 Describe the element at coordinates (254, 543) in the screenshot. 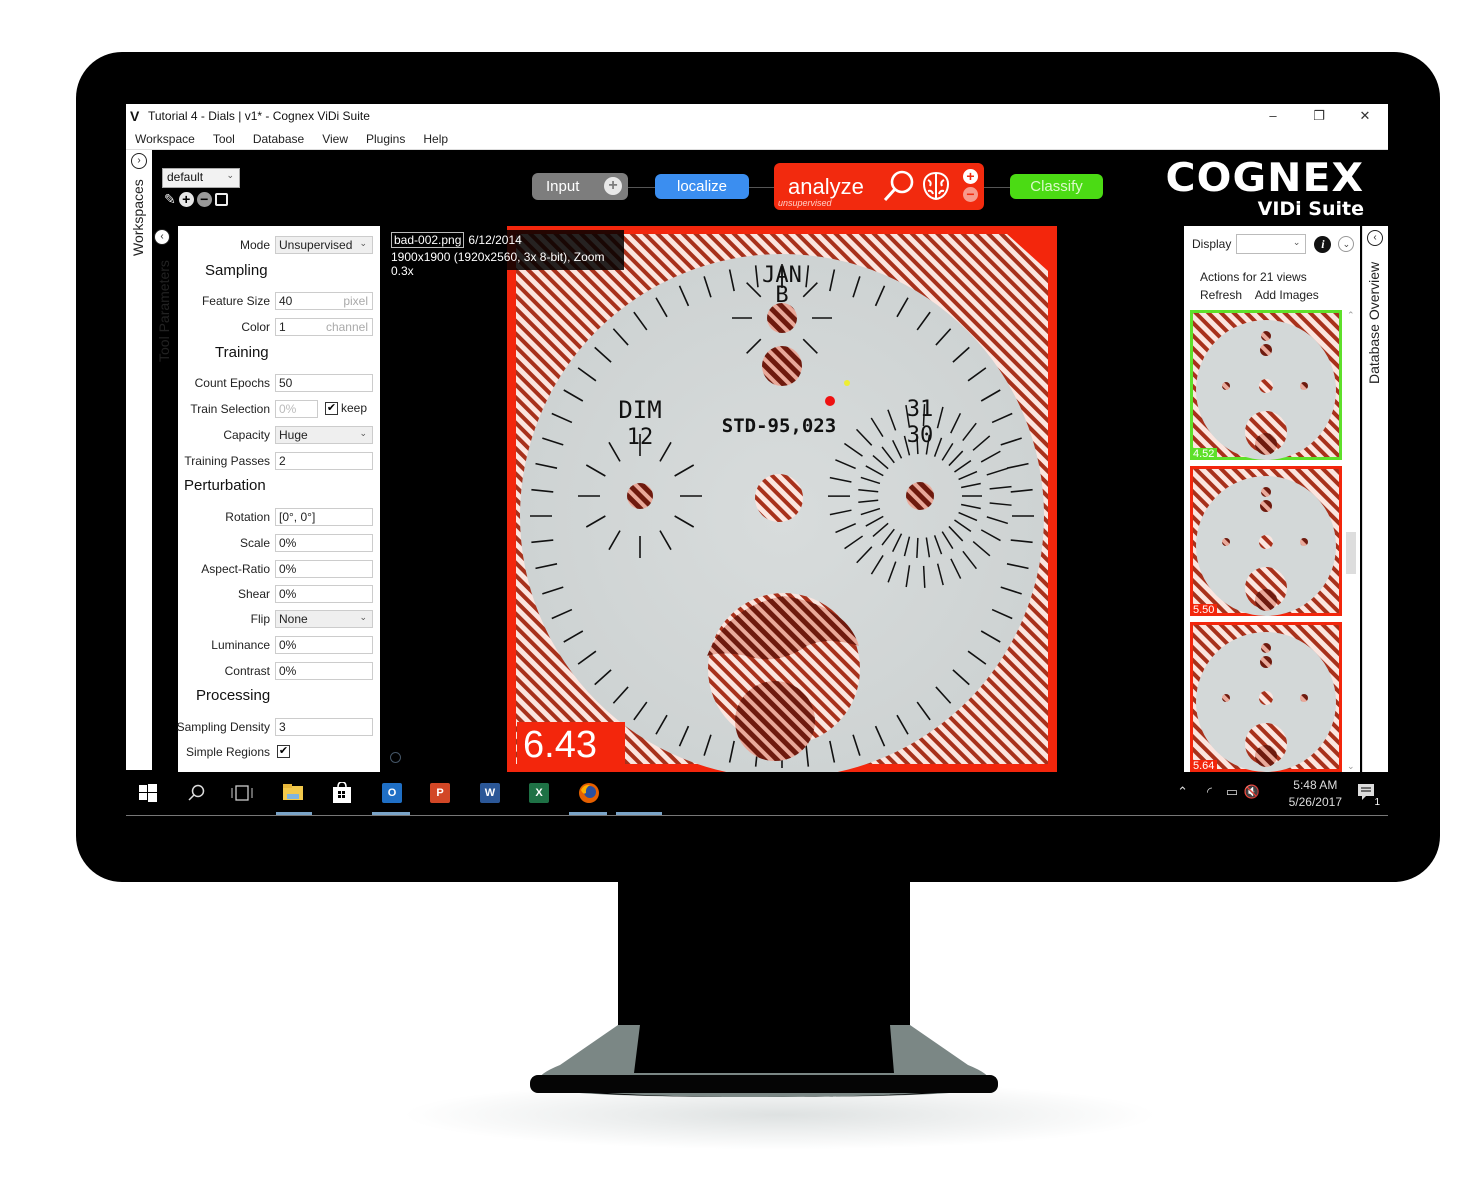

I see `param-label: Scale` at that location.